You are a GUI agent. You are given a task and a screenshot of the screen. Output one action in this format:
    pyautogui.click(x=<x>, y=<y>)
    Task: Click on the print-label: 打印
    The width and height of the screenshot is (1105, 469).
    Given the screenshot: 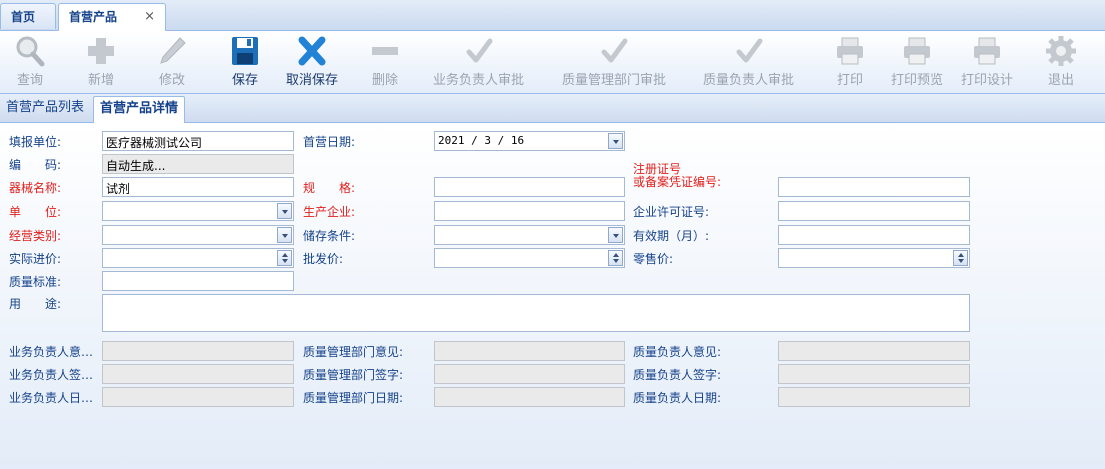 What is the action you would take?
    pyautogui.click(x=849, y=80)
    